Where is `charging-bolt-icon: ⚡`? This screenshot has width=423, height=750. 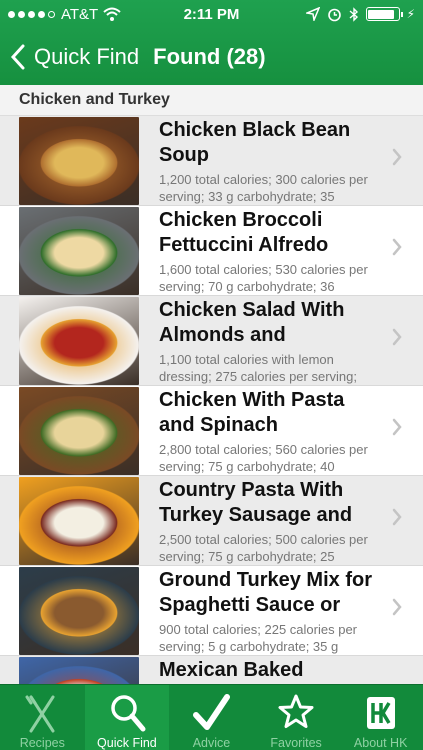
charging-bolt-icon: ⚡ is located at coordinates (410, 14).